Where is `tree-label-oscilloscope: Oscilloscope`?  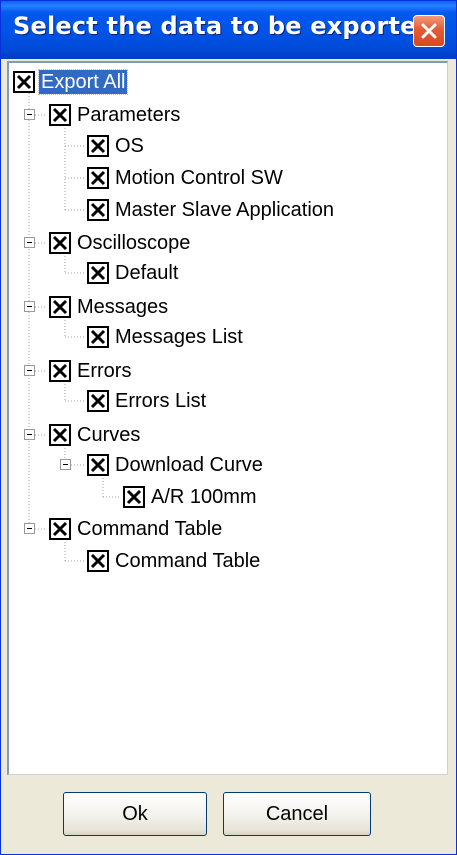 tree-label-oscilloscope: Oscilloscope is located at coordinates (133, 243).